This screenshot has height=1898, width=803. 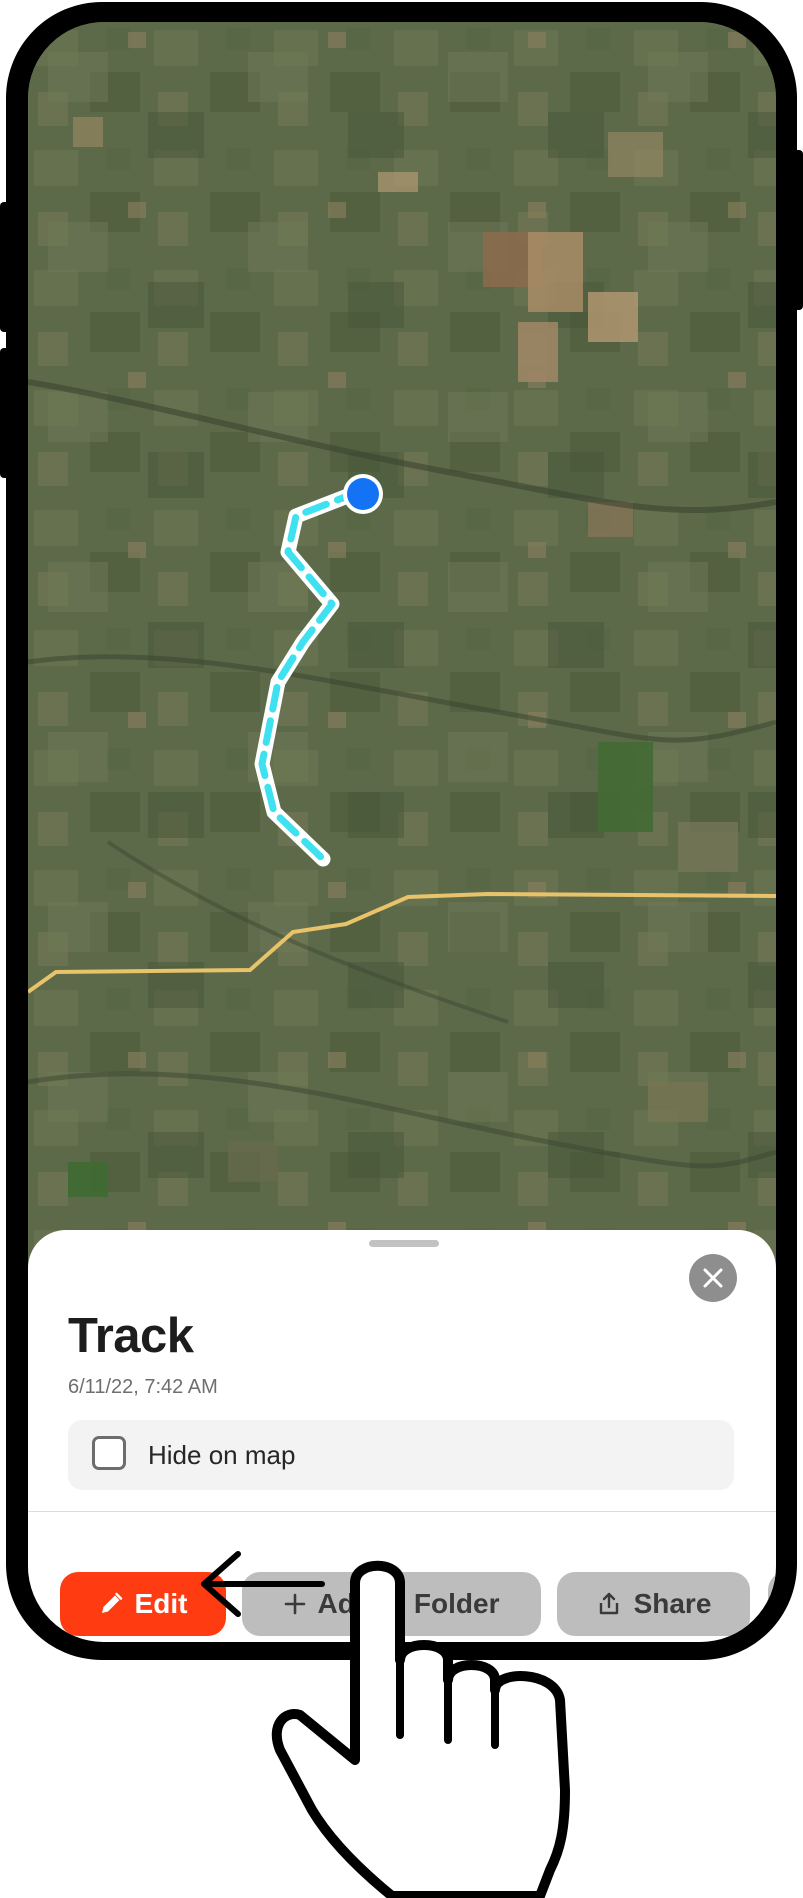 I want to click on location-dot, so click(x=363, y=494).